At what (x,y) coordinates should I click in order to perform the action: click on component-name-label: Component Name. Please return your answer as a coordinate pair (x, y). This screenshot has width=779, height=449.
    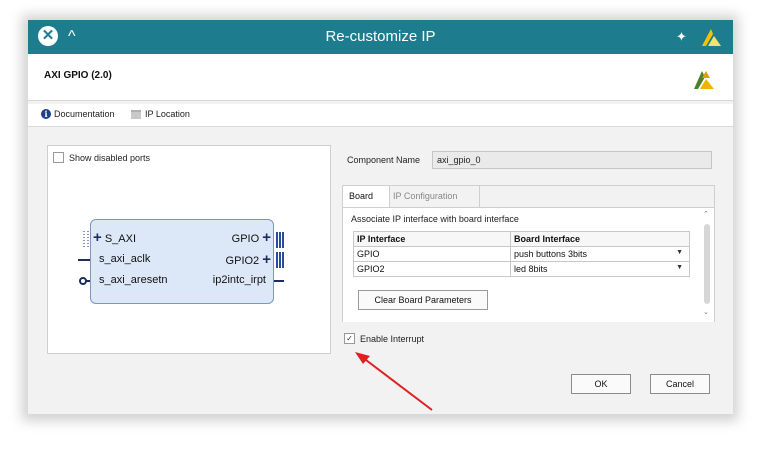
    Looking at the image, I should click on (384, 160).